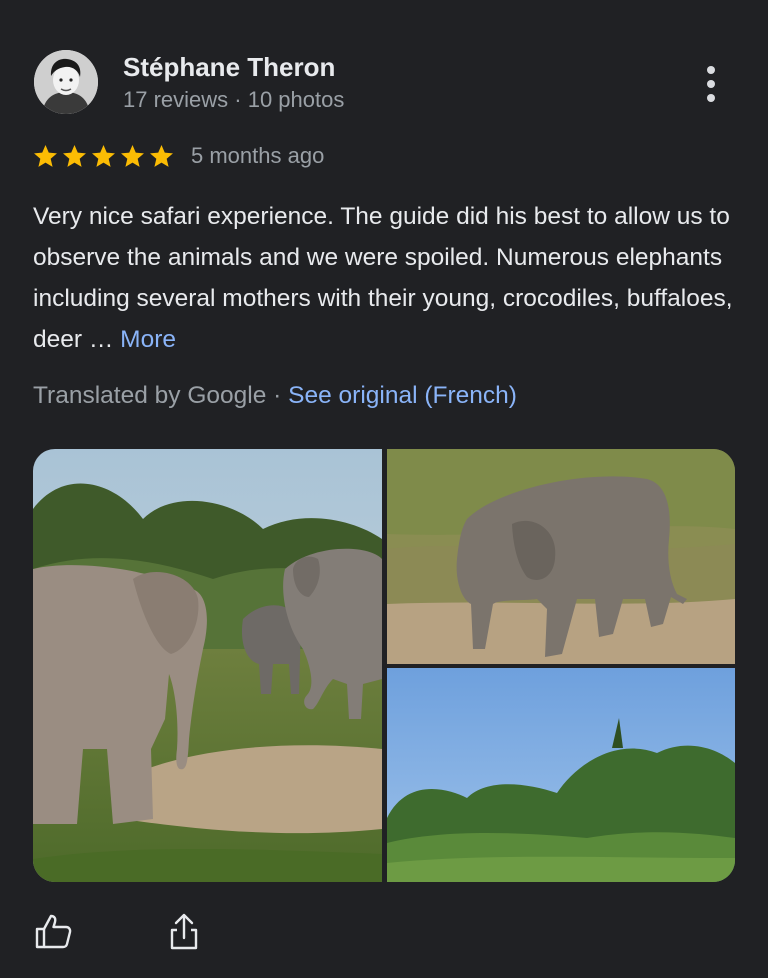 The width and height of the screenshot is (768, 978). Describe the element at coordinates (148, 339) in the screenshot. I see `more-link: More` at that location.